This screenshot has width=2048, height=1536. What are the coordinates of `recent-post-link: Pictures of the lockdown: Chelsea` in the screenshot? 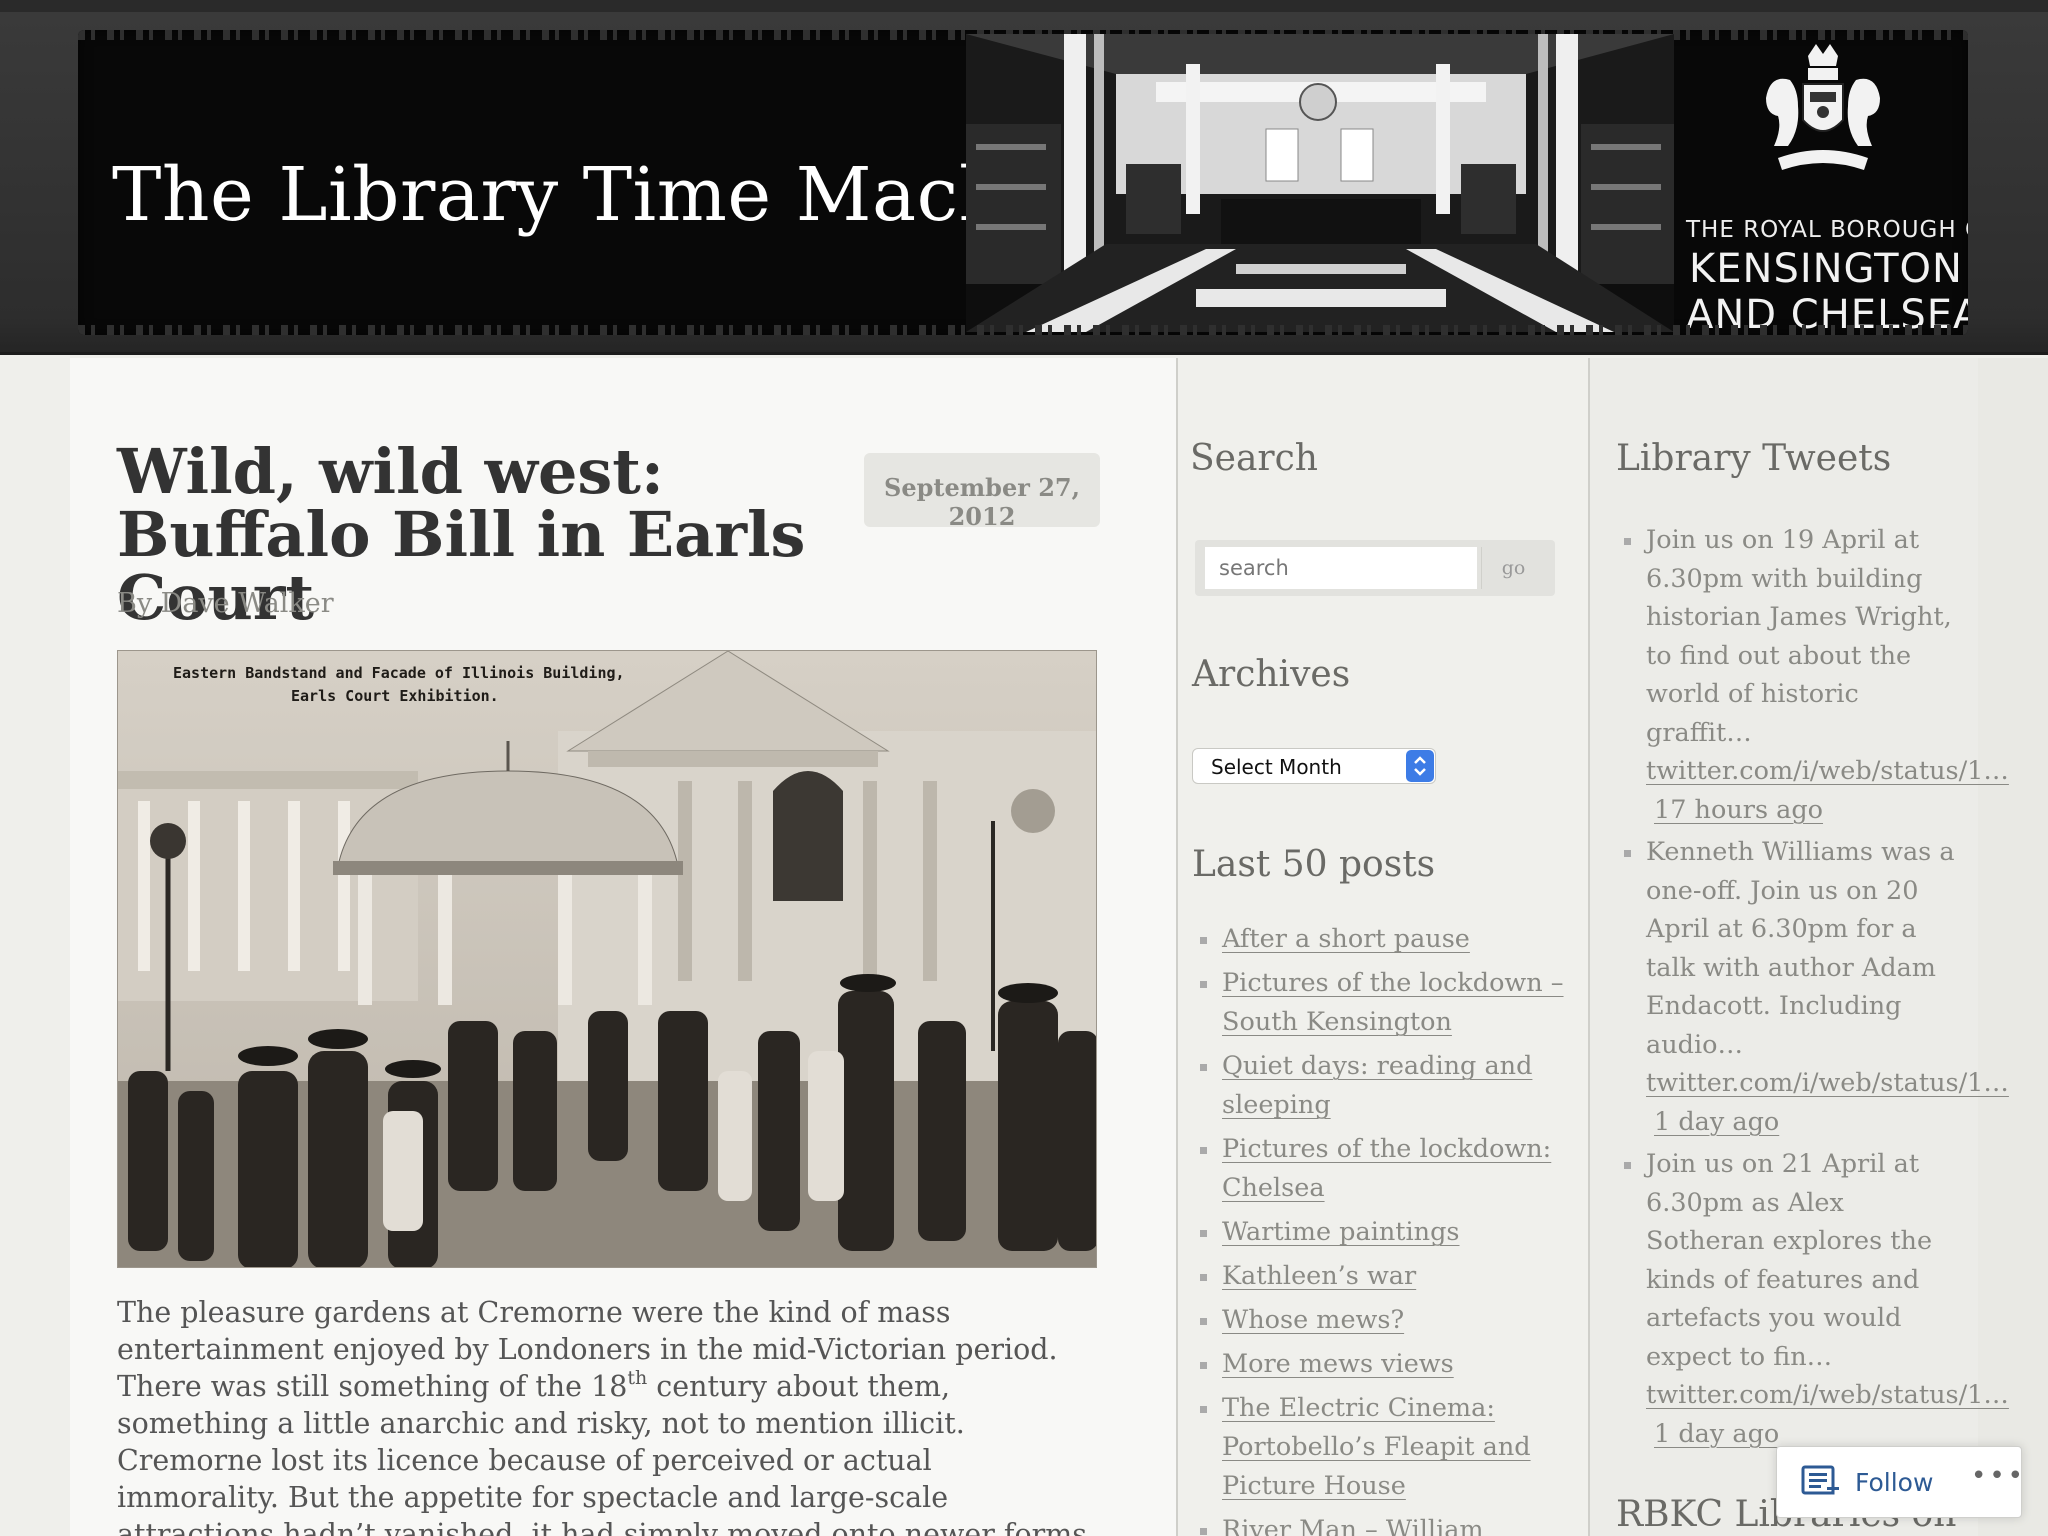 It's located at (1386, 1168).